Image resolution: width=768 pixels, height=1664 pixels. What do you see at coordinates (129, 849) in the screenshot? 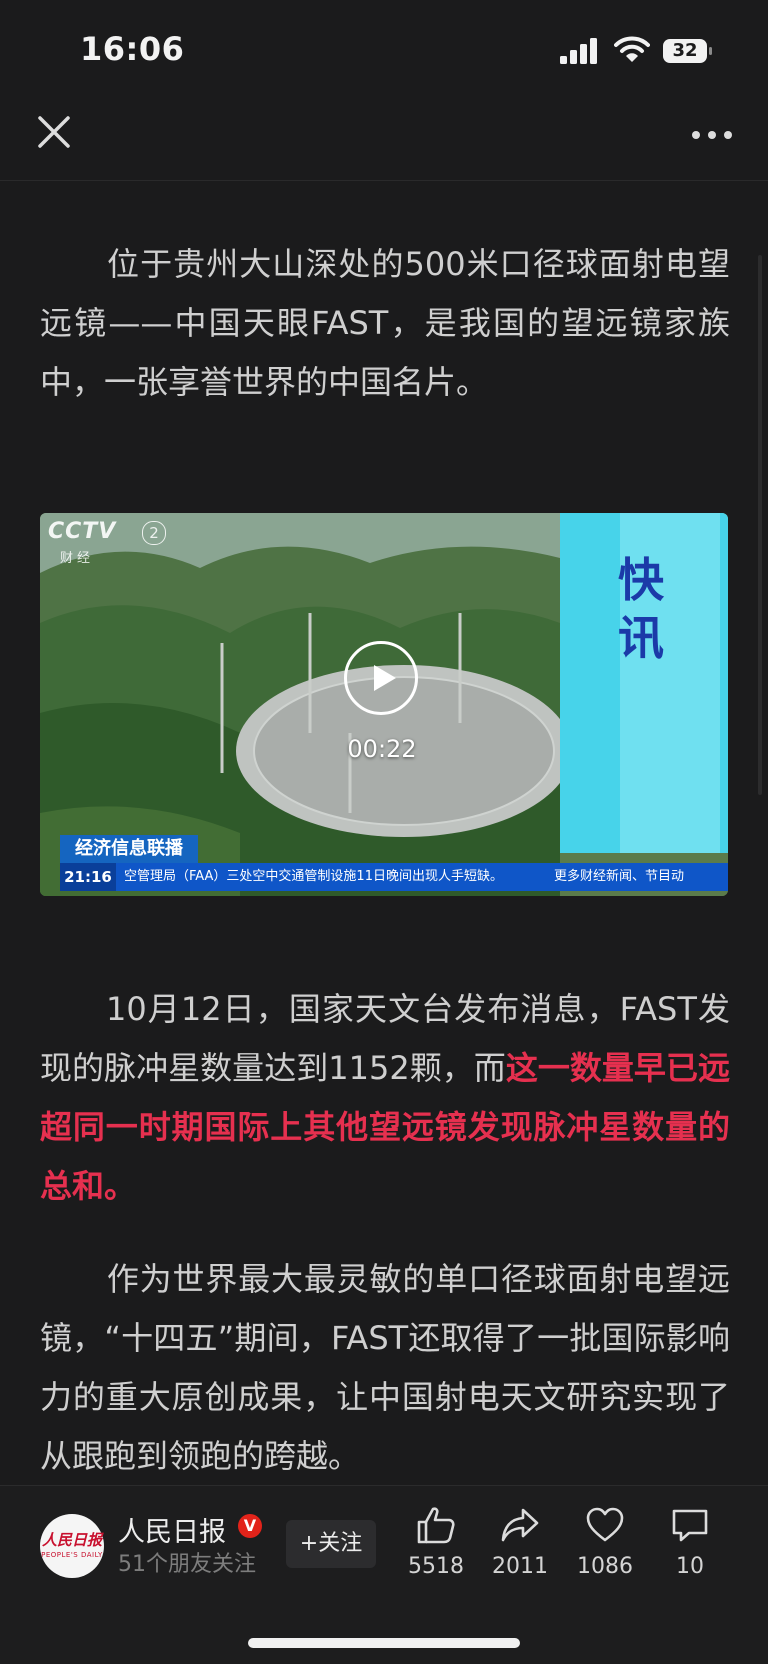
I see `program-tag: 经济信息联播` at bounding box center [129, 849].